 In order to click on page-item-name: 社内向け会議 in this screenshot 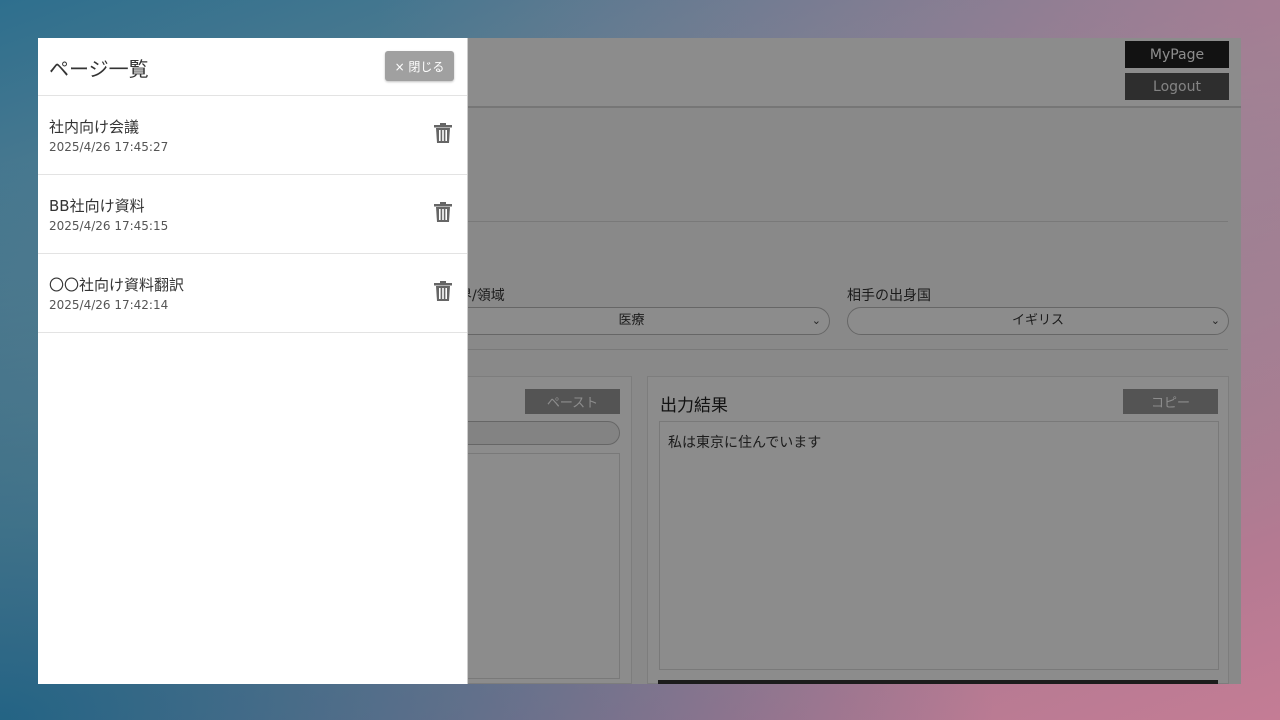, I will do `click(94, 127)`.